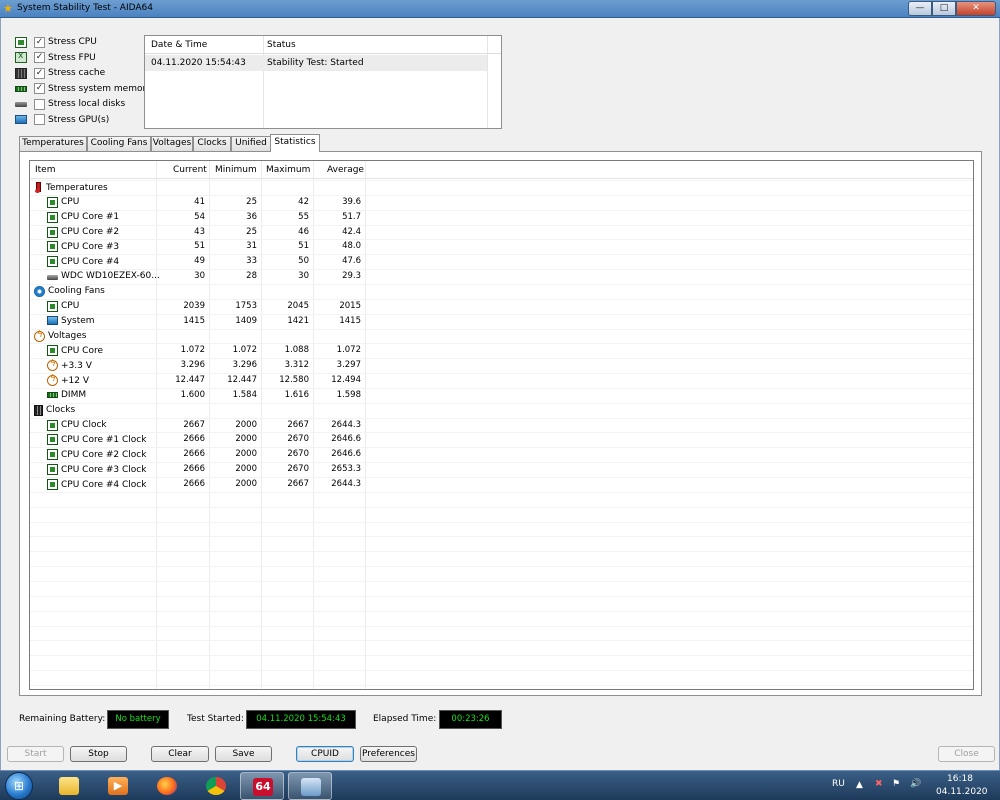 This screenshot has height=800, width=1000. I want to click on title-bar: ★ System Stability Test - AIDA64 — □ ✕, so click(500, 9).